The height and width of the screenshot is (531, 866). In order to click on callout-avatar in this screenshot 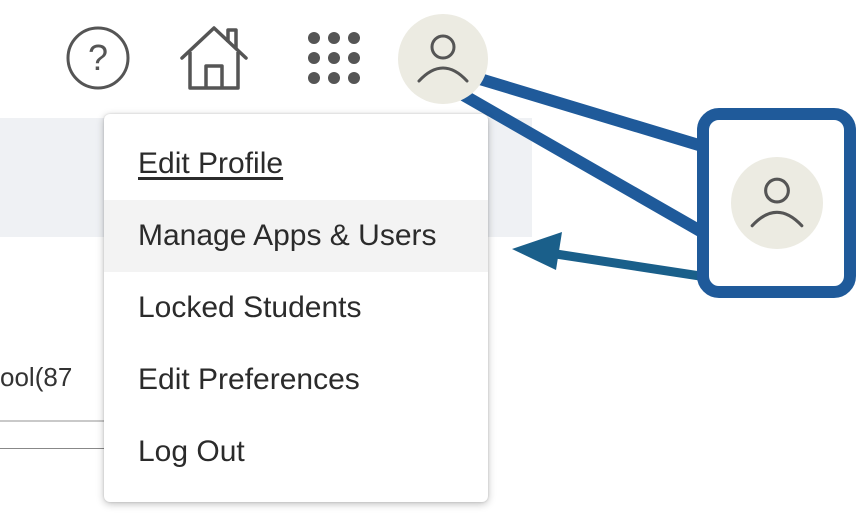, I will do `click(776, 203)`.